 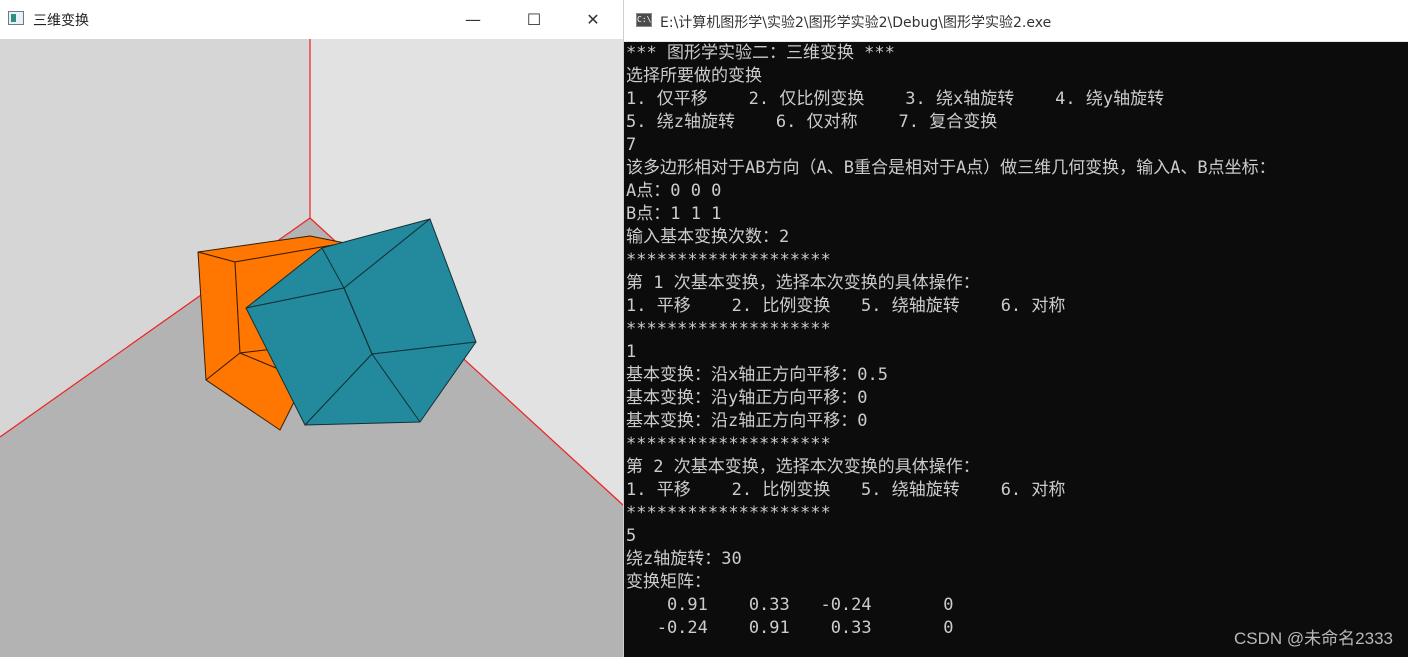 What do you see at coordinates (311, 19) in the screenshot?
I see `opengl-titlebar: 三维变换 — ☐ ✕` at bounding box center [311, 19].